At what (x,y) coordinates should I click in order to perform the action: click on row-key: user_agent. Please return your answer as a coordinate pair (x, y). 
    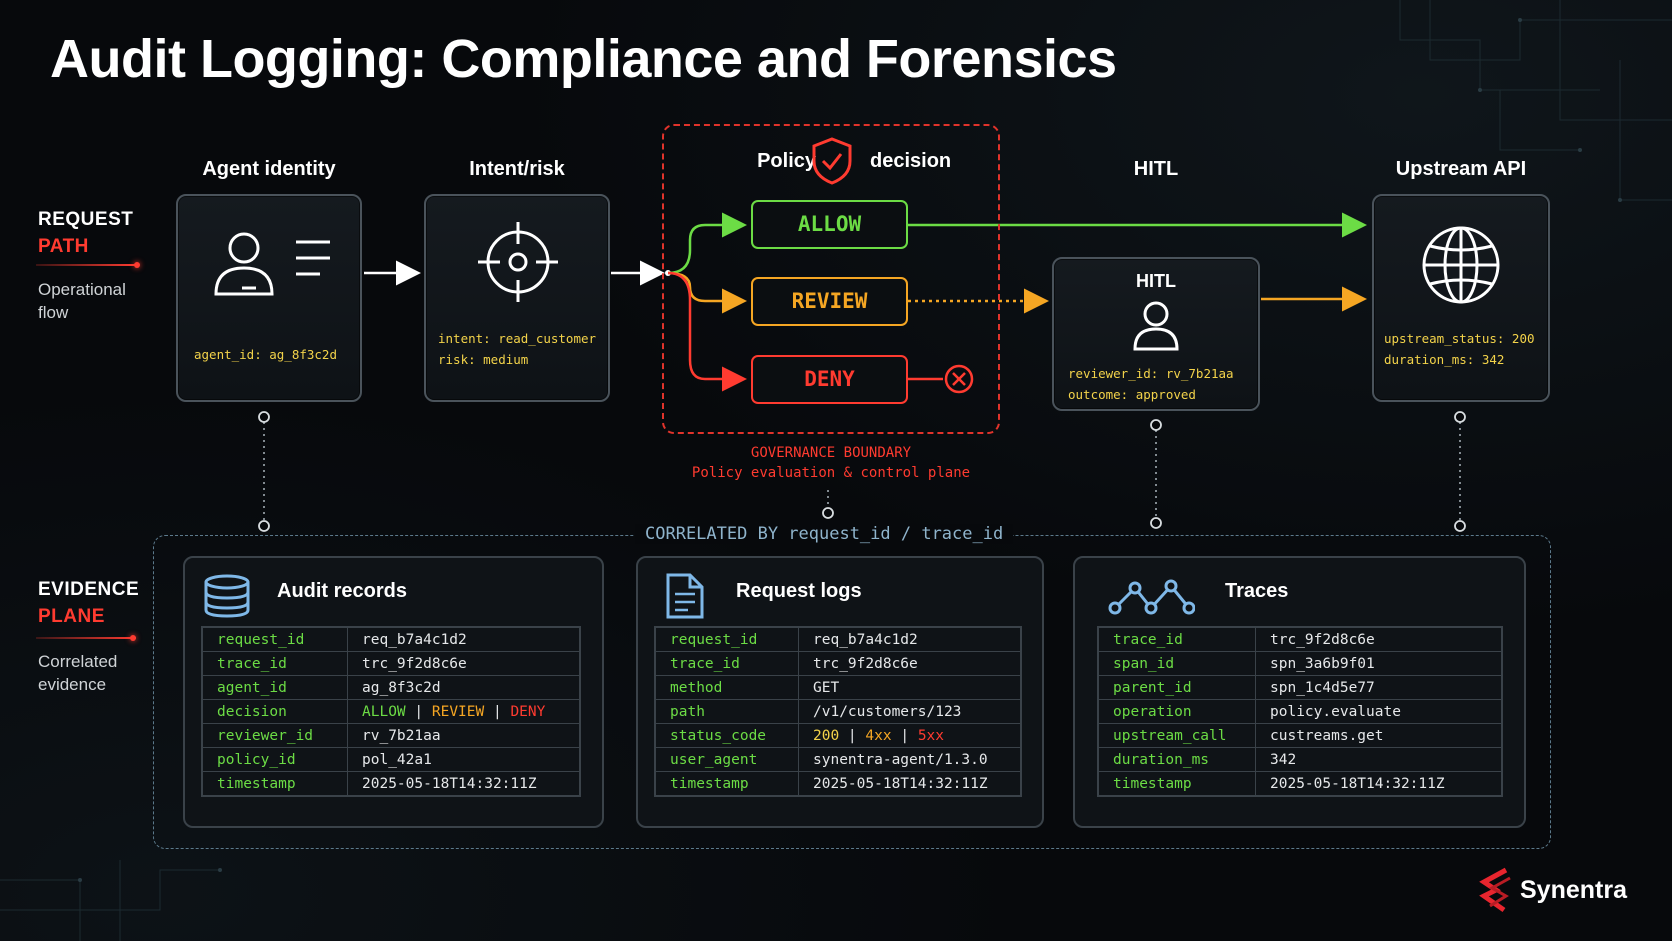
    Looking at the image, I should click on (726, 759).